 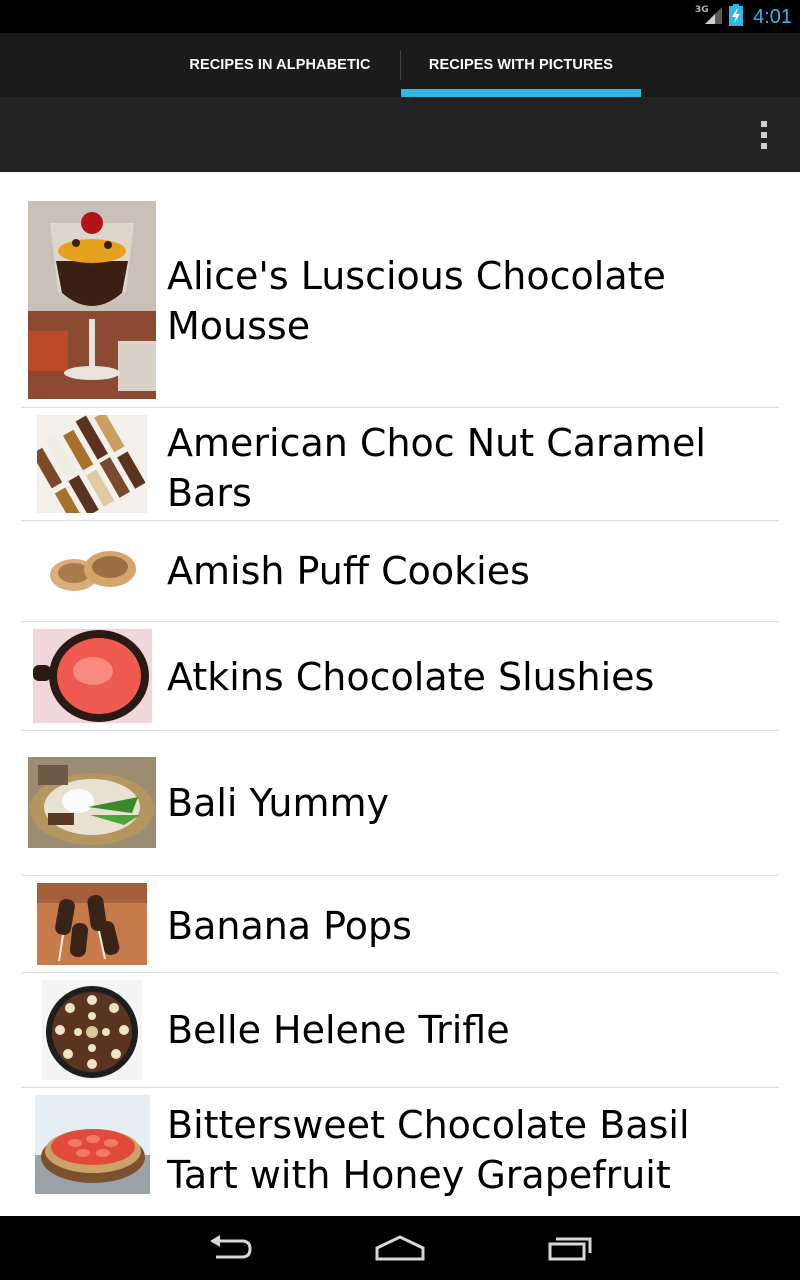 I want to click on list-item: Bali Yummy, so click(x=400, y=803).